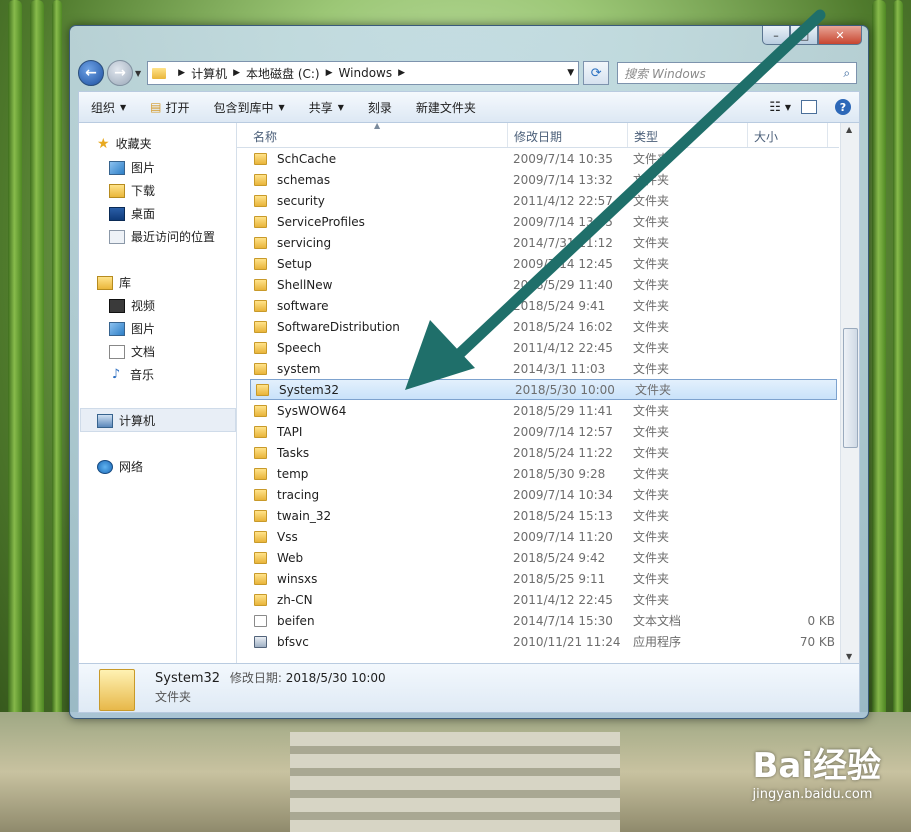 The height and width of the screenshot is (832, 911). I want to click on burn-button: 刻录, so click(380, 107).